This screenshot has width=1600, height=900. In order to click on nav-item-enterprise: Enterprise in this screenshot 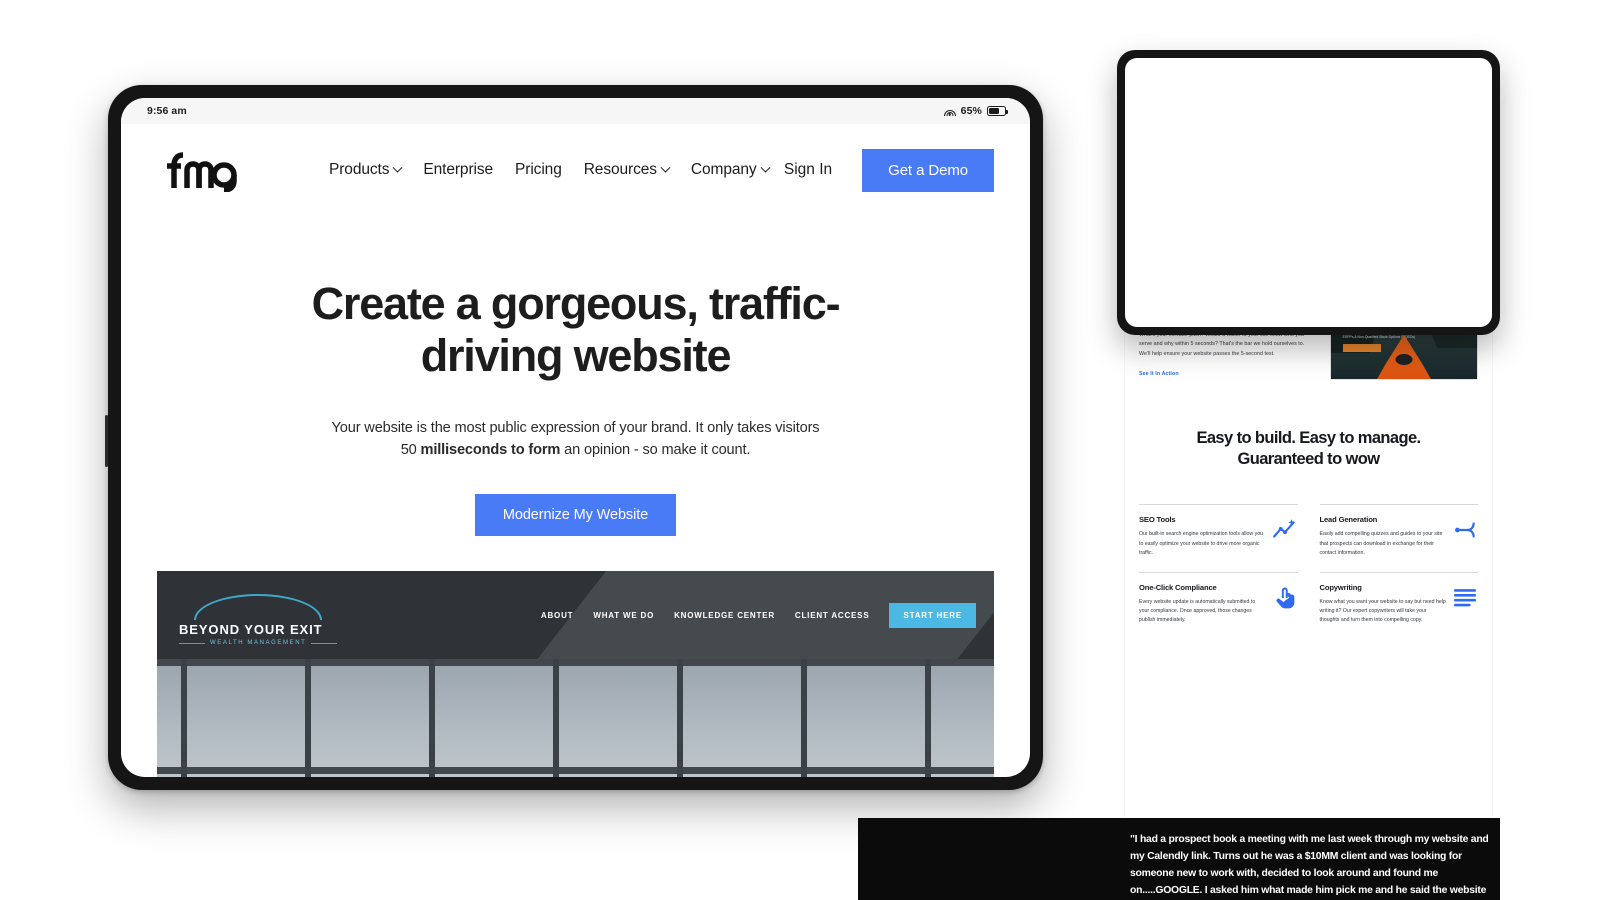, I will do `click(458, 170)`.